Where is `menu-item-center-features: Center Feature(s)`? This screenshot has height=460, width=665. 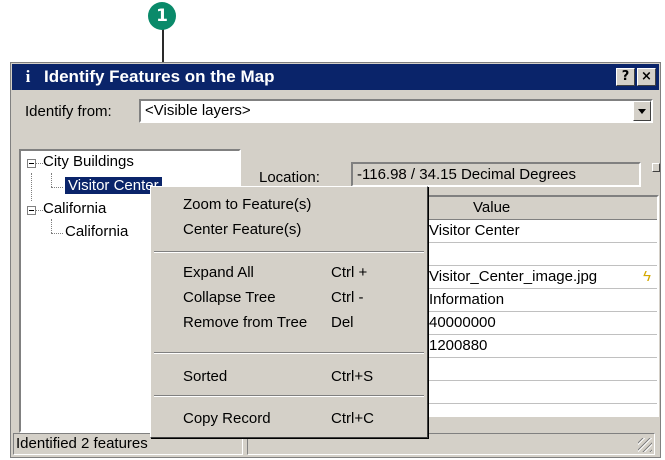 menu-item-center-features: Center Feature(s) is located at coordinates (289, 230).